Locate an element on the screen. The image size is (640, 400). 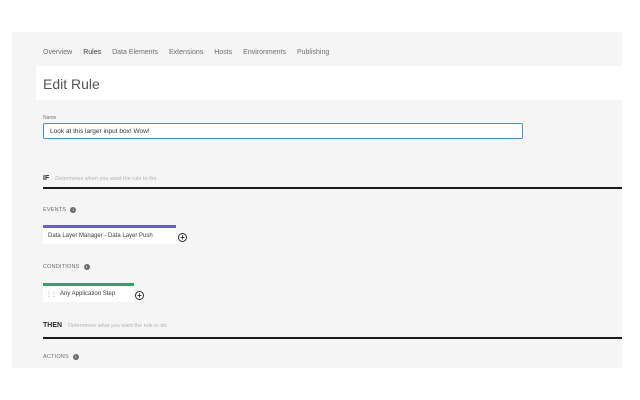
tab-overview: Overview is located at coordinates (57, 55).